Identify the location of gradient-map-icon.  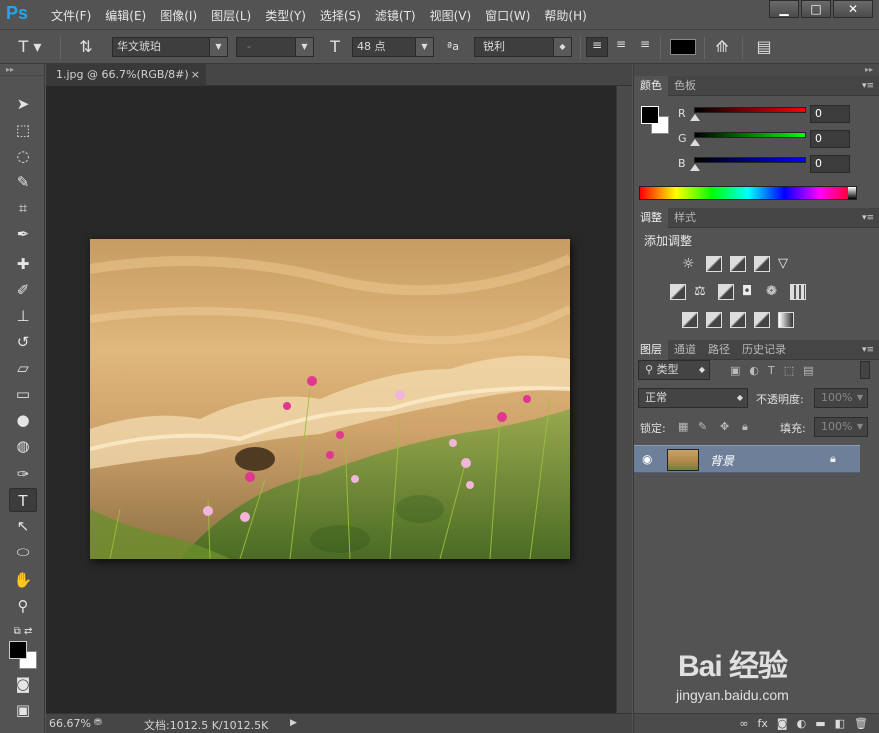
(786, 320).